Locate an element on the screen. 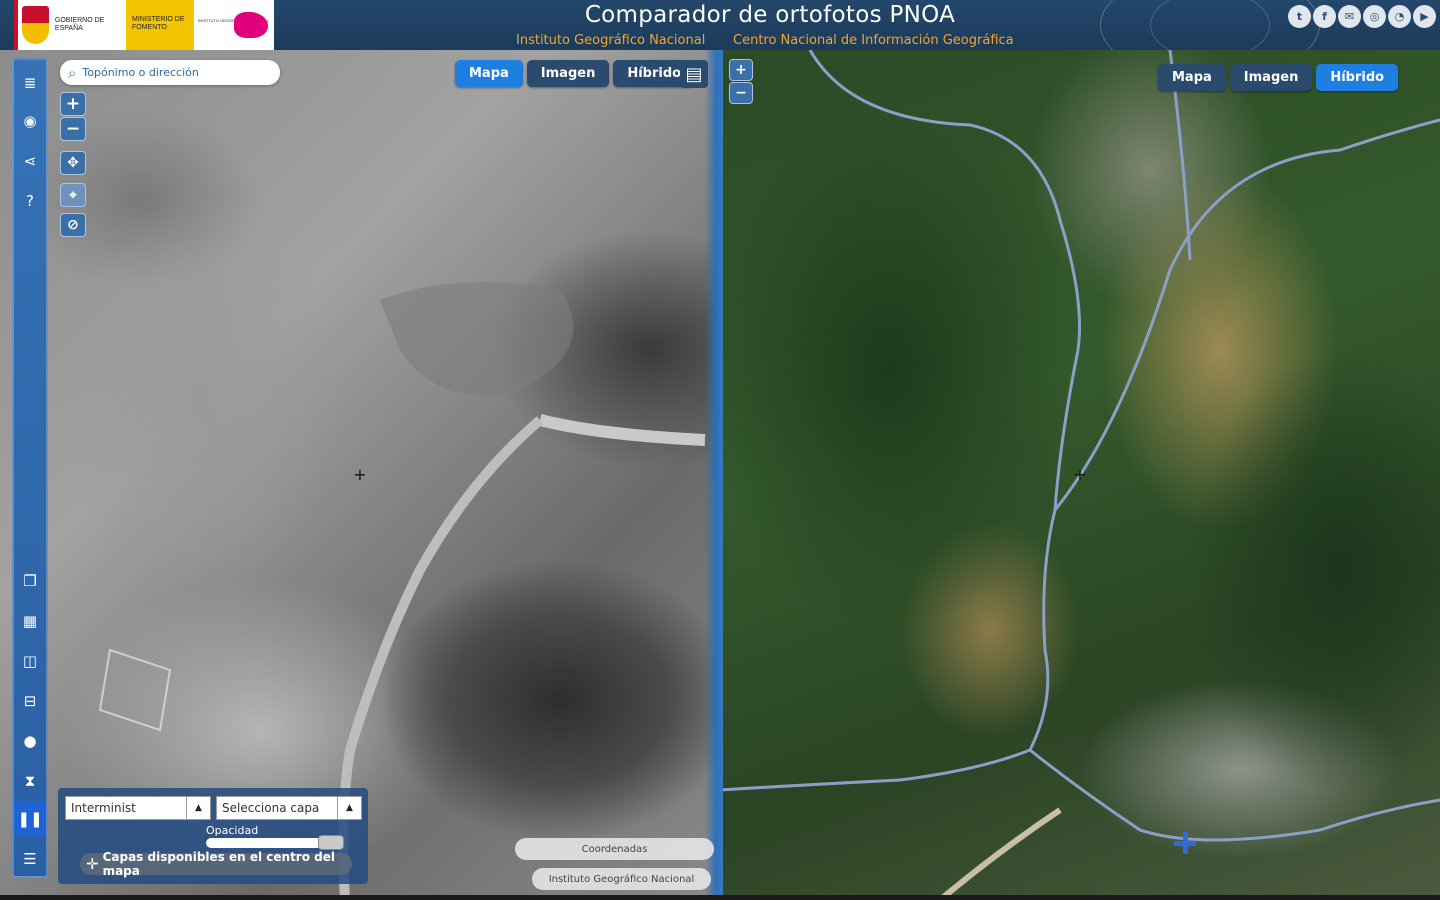 This screenshot has height=900, width=1440. layer-select-1: Interminist ▲ is located at coordinates (138, 808).